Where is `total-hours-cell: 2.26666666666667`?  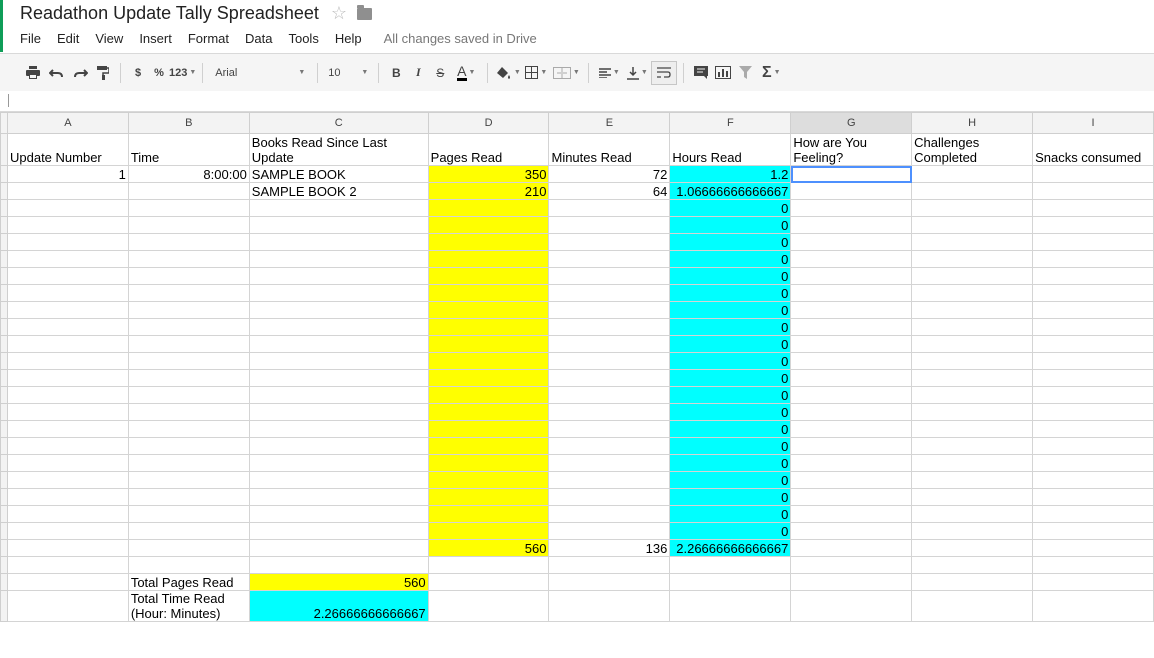
total-hours-cell: 2.26666666666667 is located at coordinates (730, 548).